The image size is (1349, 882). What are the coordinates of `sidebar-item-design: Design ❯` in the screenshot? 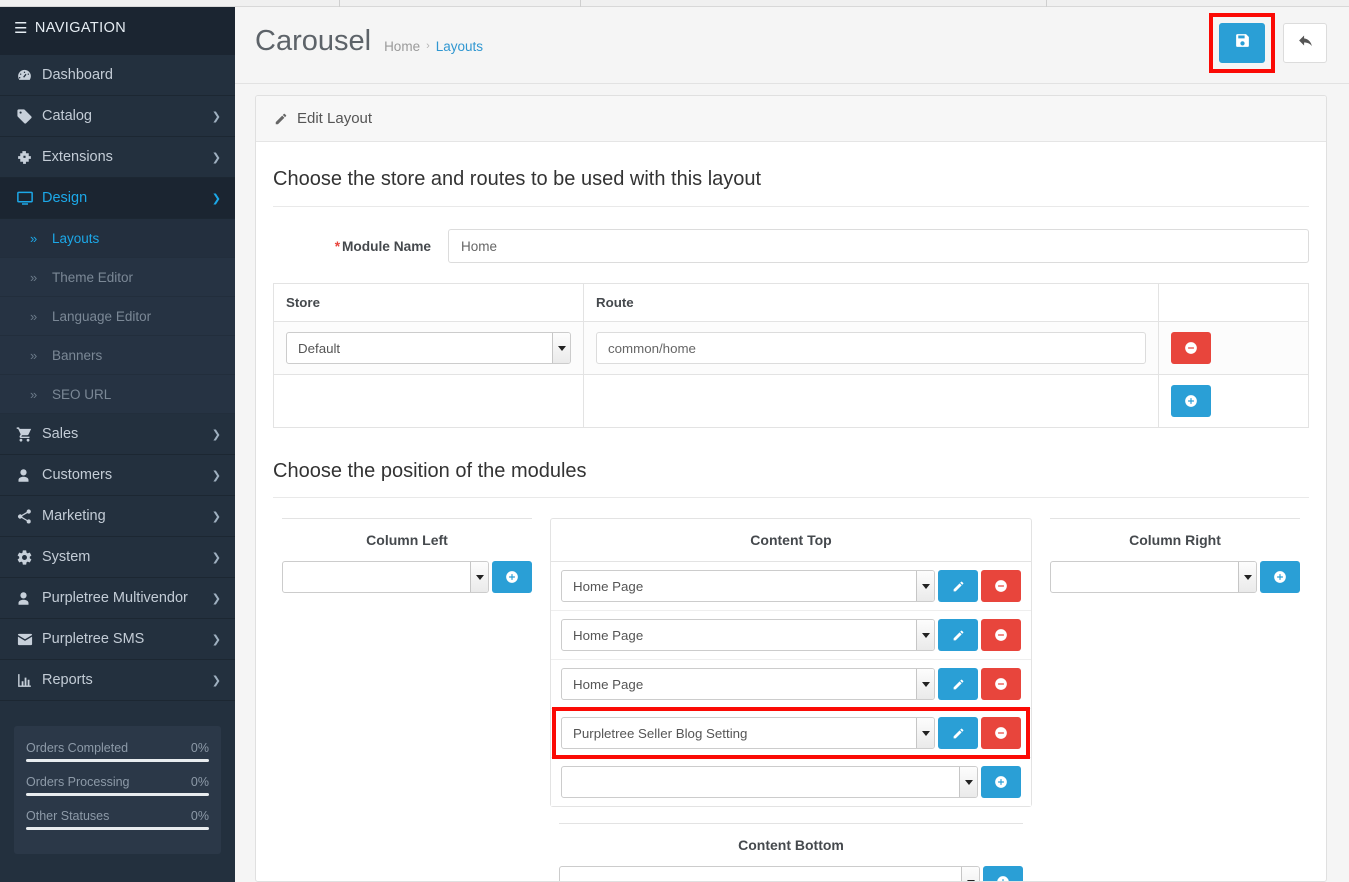 It's located at (117, 198).